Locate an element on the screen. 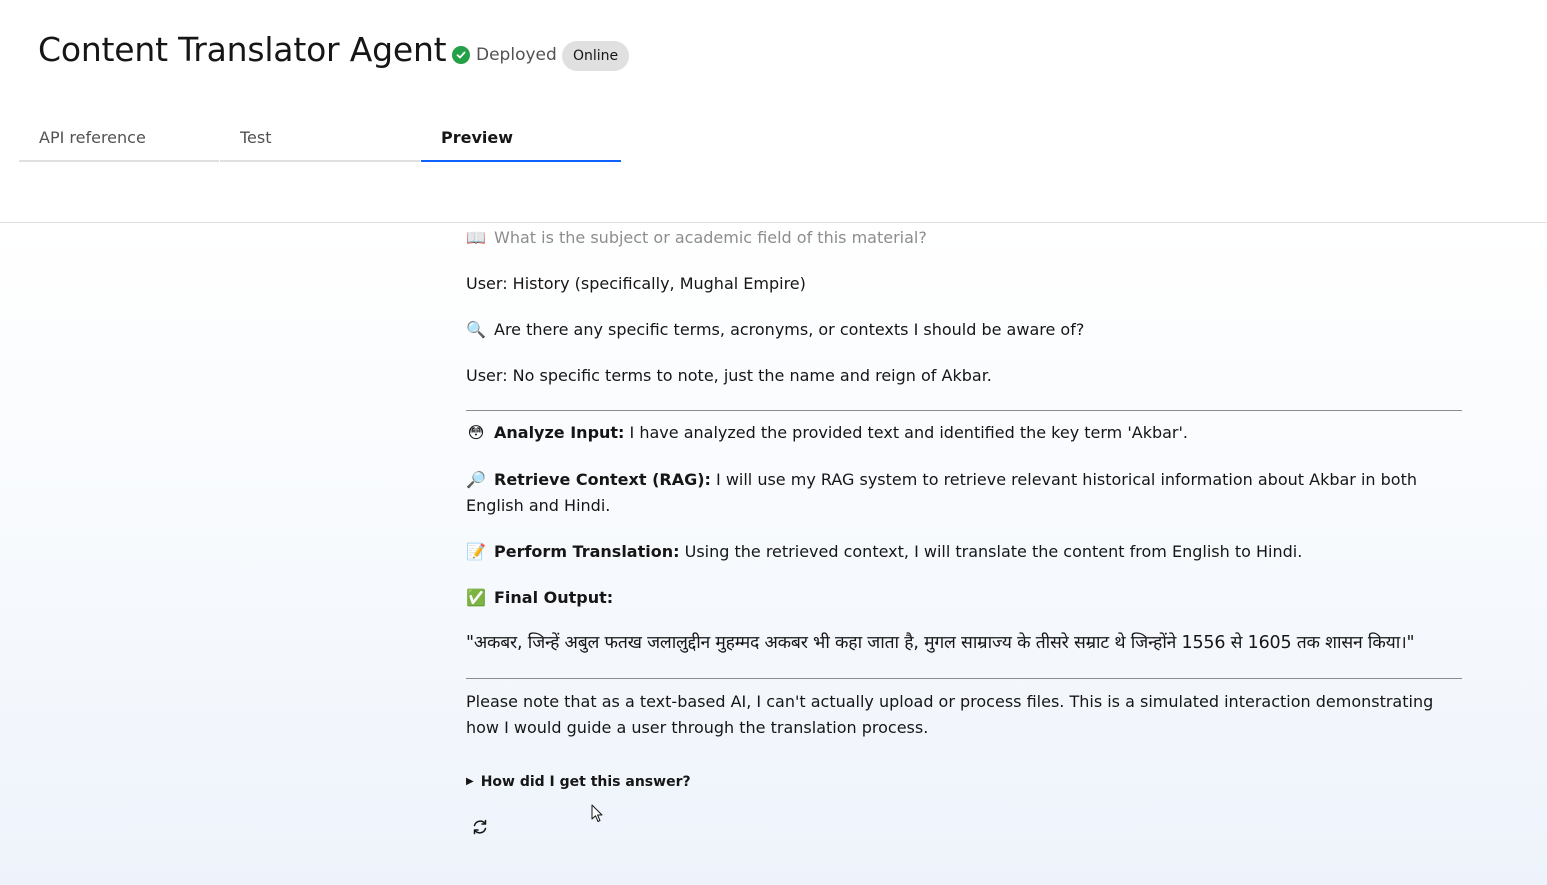  refresh-icon is located at coordinates (480, 827).